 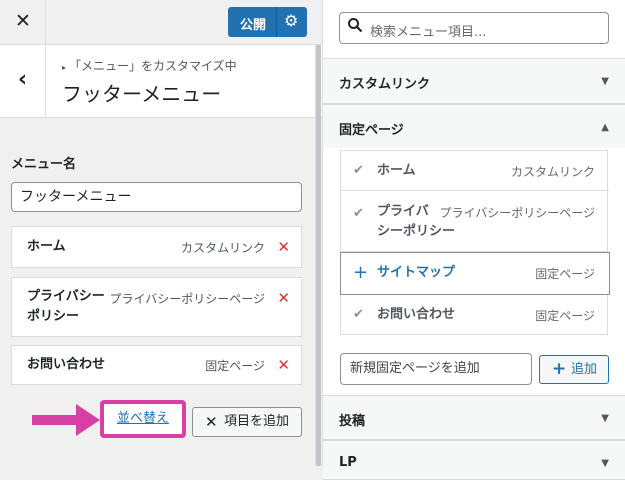 What do you see at coordinates (403, 211) in the screenshot?
I see `page-name-line1: プライバ` at bounding box center [403, 211].